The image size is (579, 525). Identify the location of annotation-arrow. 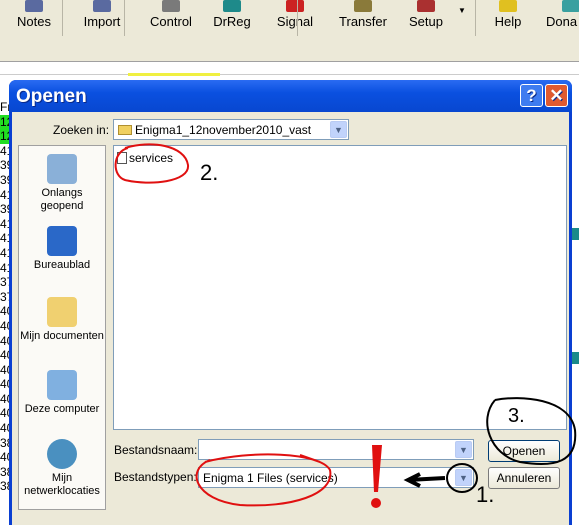
(424, 480).